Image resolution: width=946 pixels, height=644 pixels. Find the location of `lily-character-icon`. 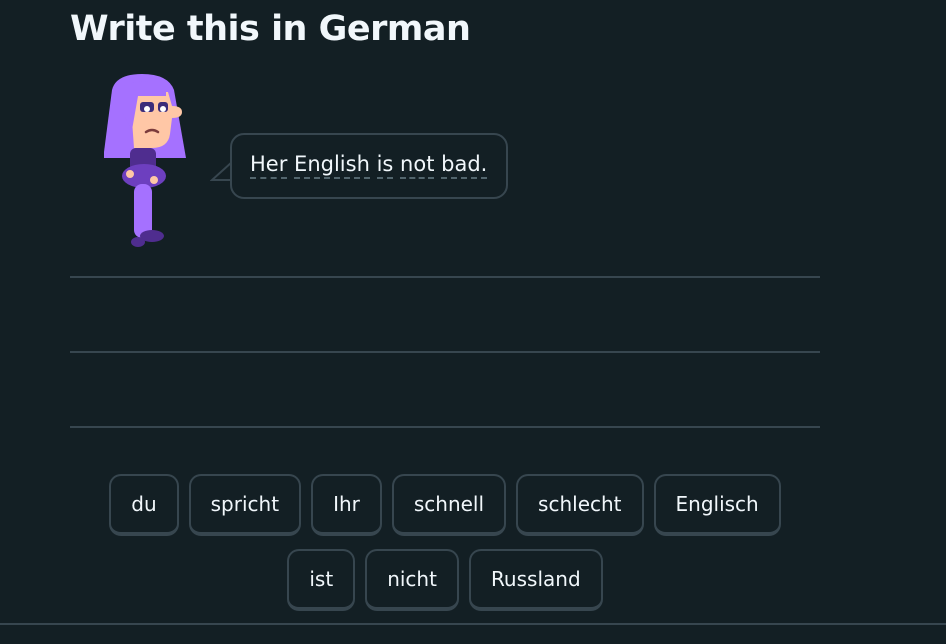

lily-character-icon is located at coordinates (144, 163).